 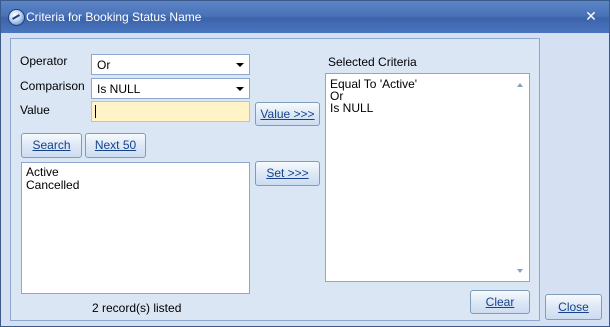 I want to click on close-button: Close, so click(x=573, y=307).